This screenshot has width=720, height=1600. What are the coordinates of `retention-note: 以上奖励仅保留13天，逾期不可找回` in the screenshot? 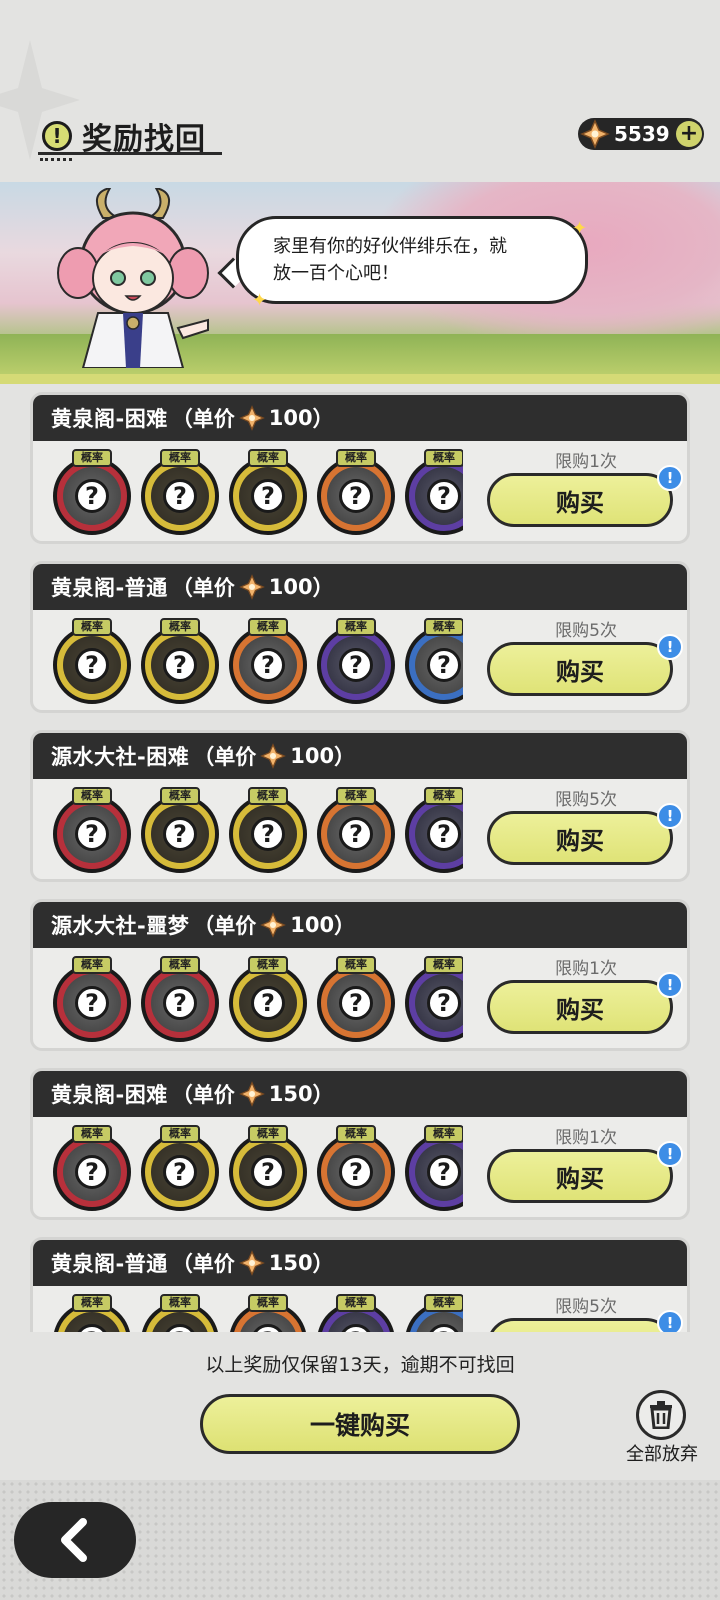 It's located at (360, 1365).